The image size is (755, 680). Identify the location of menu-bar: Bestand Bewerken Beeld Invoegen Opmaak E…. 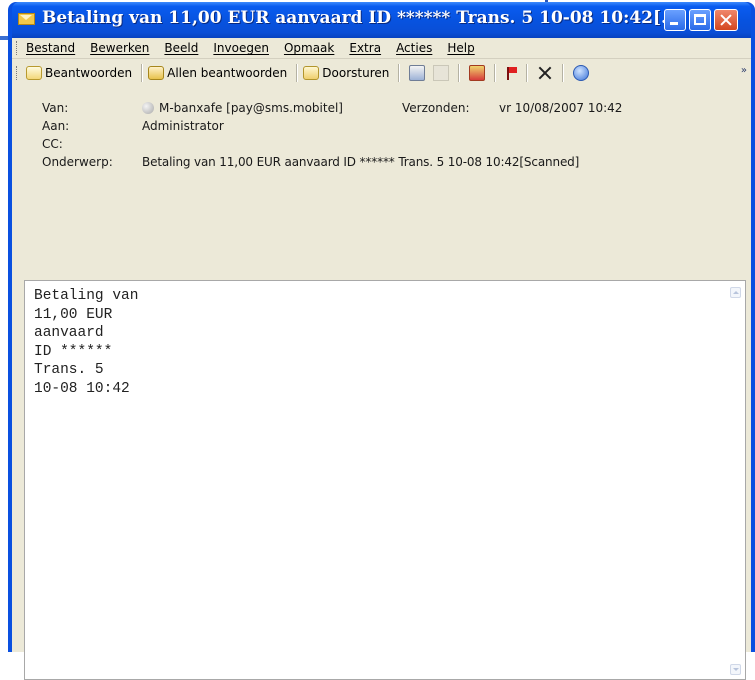
(381, 48).